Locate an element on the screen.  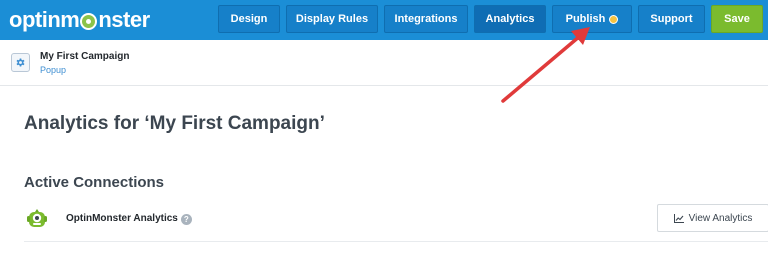
campaign-settings-button is located at coordinates (20, 62).